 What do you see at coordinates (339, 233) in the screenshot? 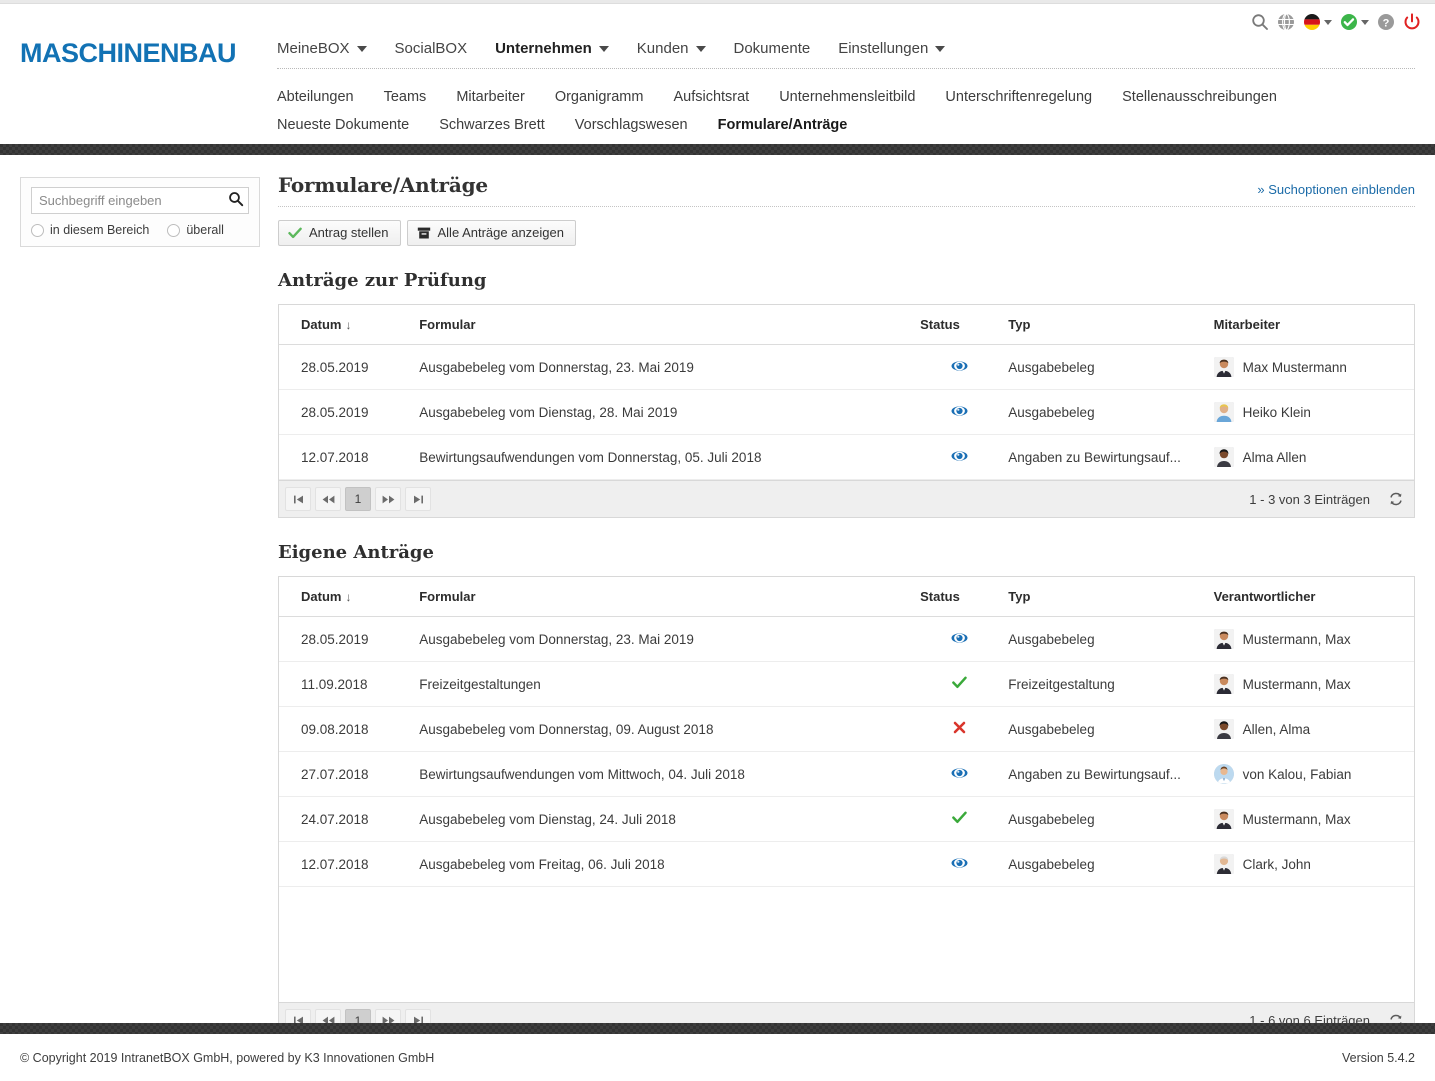
I see `antrag-stellen-button: Antrag stellen` at bounding box center [339, 233].